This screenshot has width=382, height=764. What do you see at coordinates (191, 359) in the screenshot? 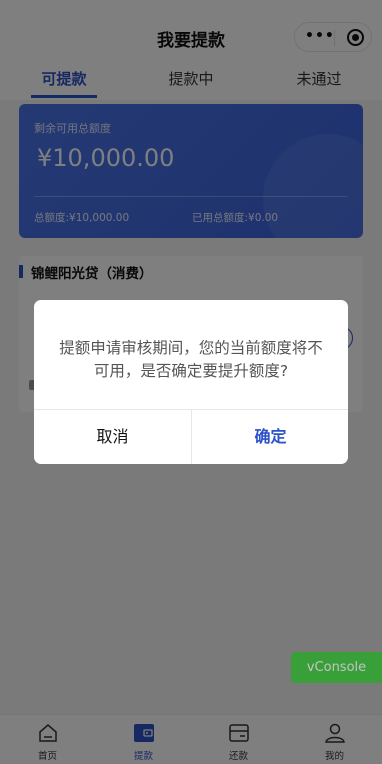
I see `dialog-message: 提额申请审核期间，您的当前额度将不可用，是否确定要提升额度?` at bounding box center [191, 359].